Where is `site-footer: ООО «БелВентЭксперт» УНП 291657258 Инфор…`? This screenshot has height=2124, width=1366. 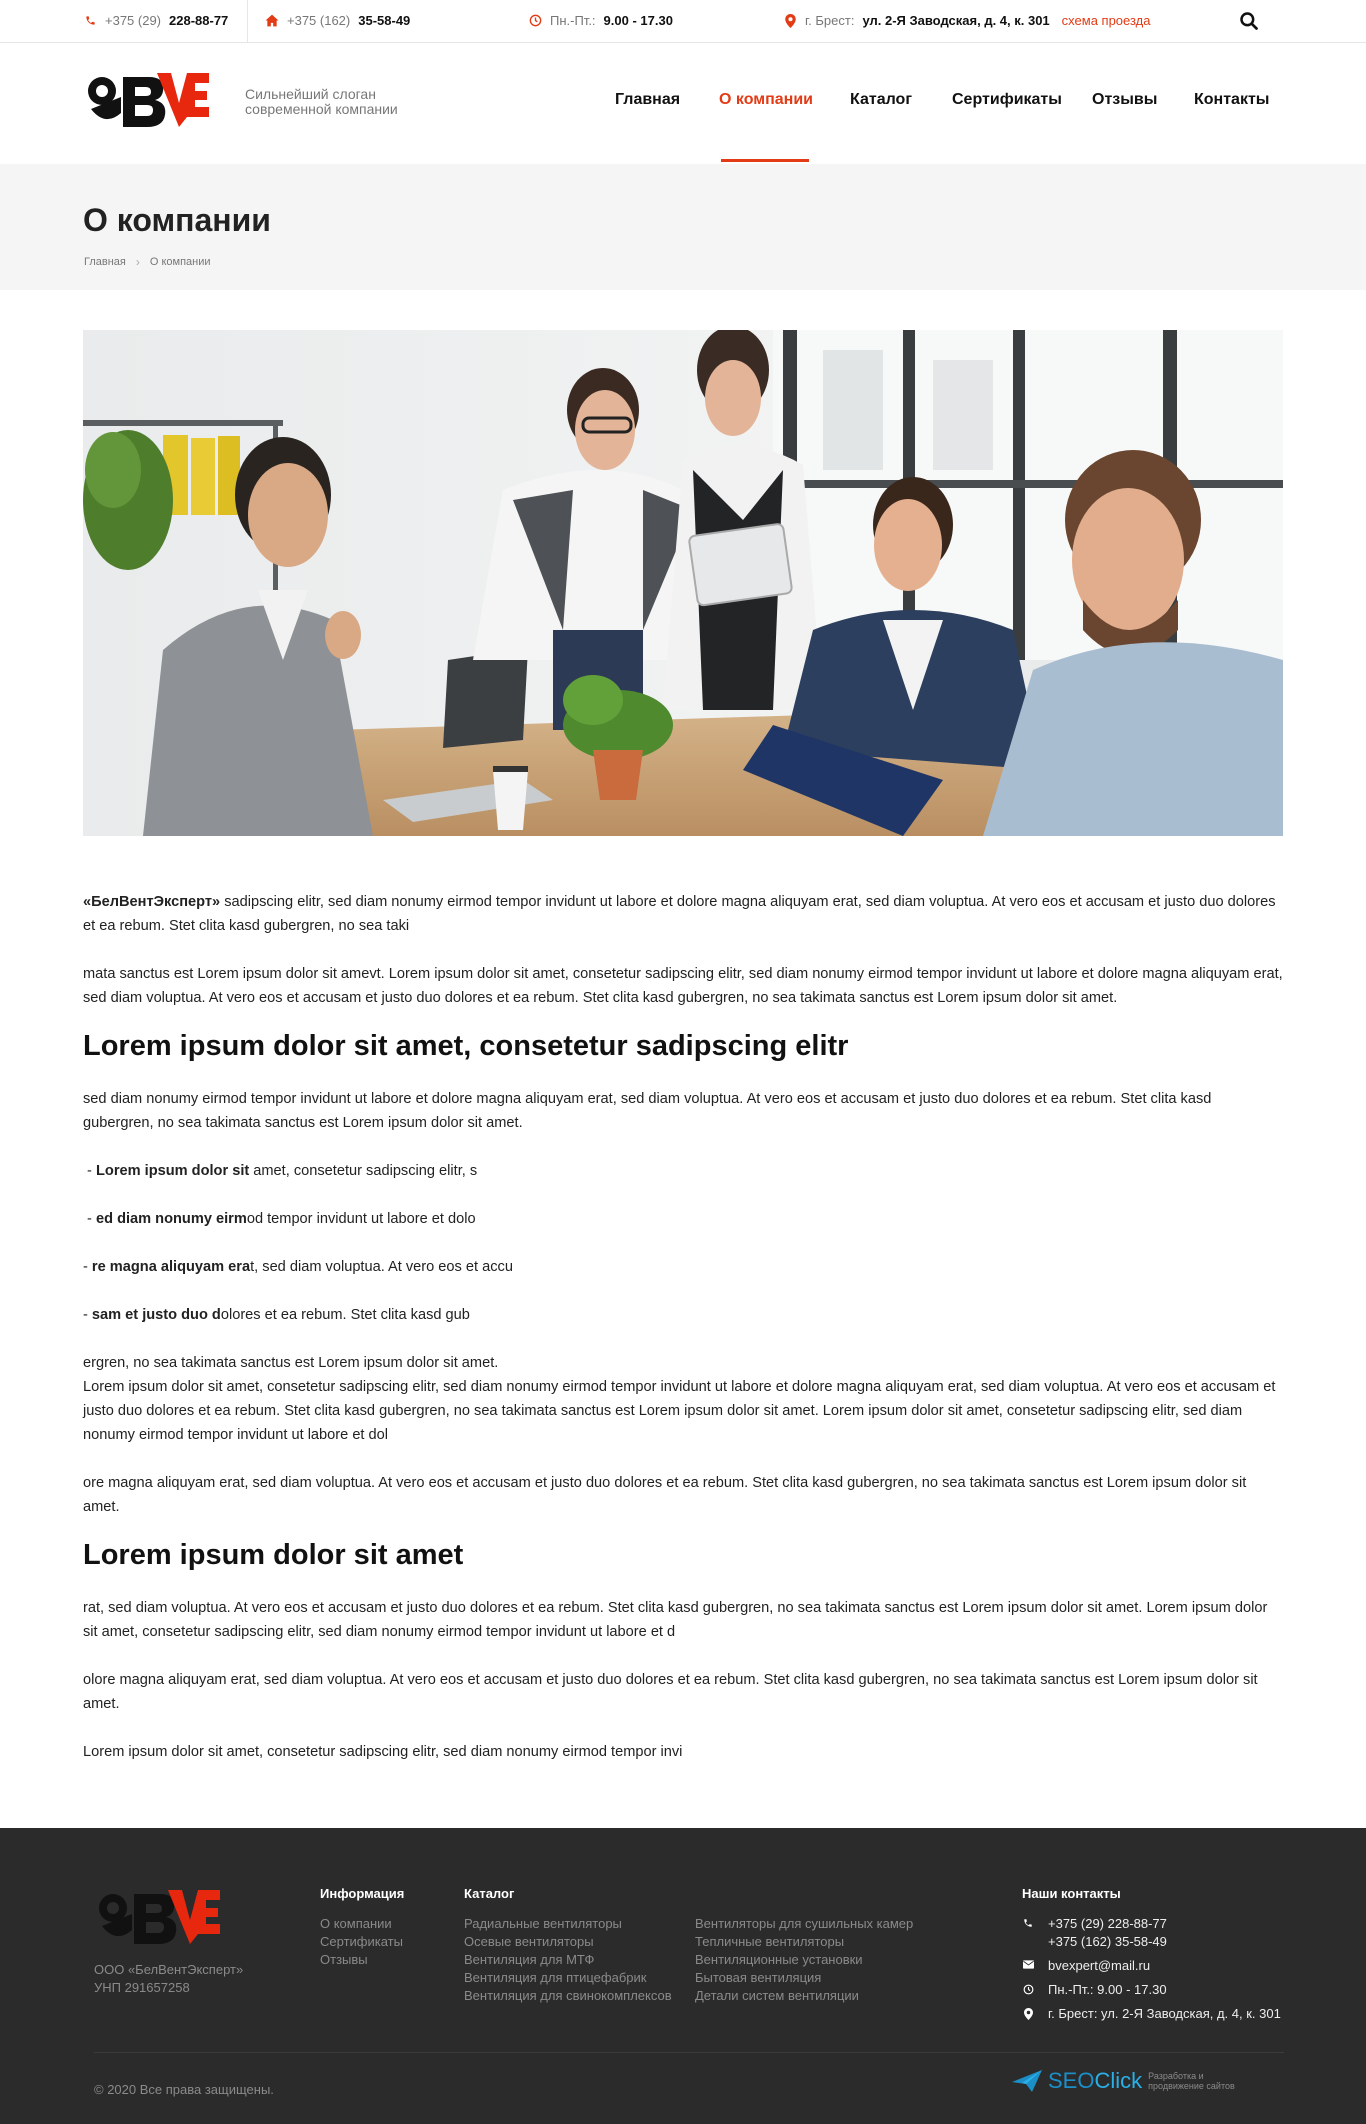 site-footer: ООО «БелВентЭксперт» УНП 291657258 Инфор… is located at coordinates (683, 1976).